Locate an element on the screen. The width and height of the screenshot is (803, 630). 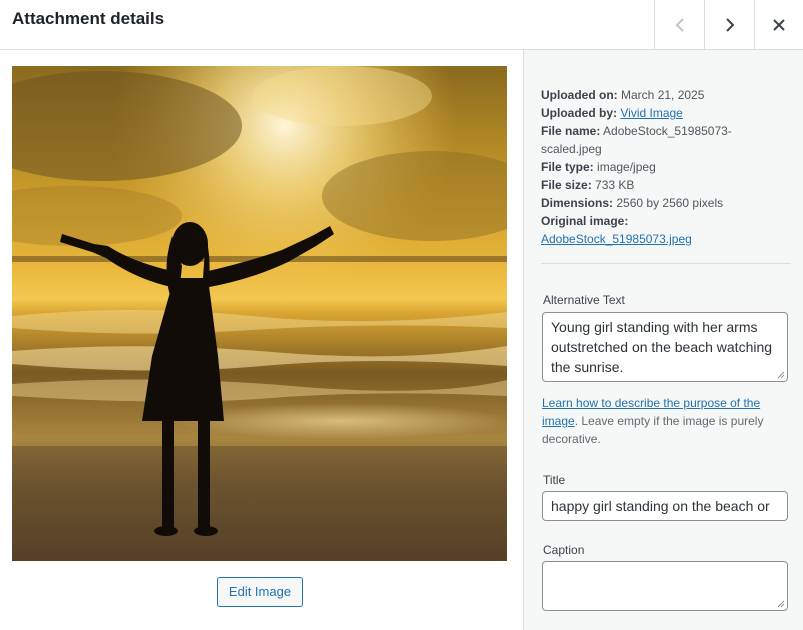
title-label: Title is located at coordinates (554, 480).